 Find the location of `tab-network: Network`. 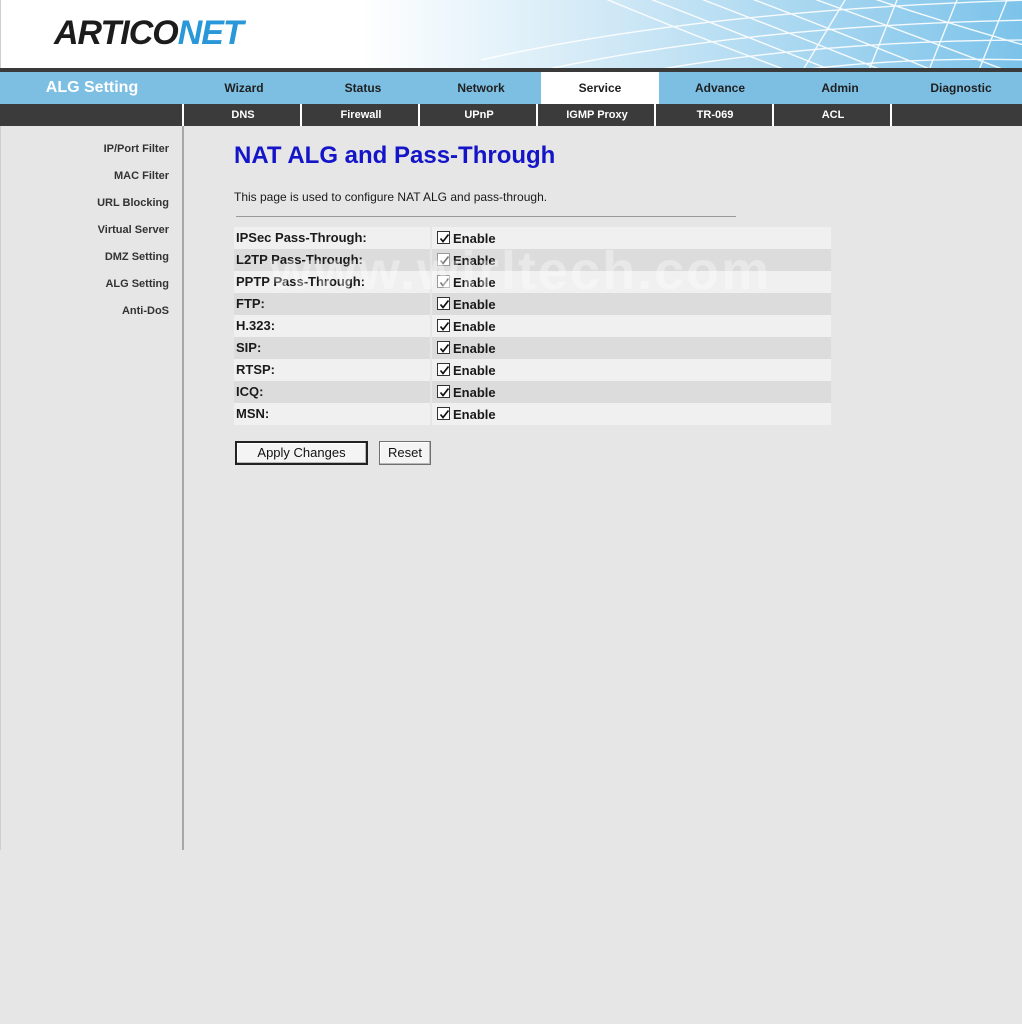

tab-network: Network is located at coordinates (481, 88).